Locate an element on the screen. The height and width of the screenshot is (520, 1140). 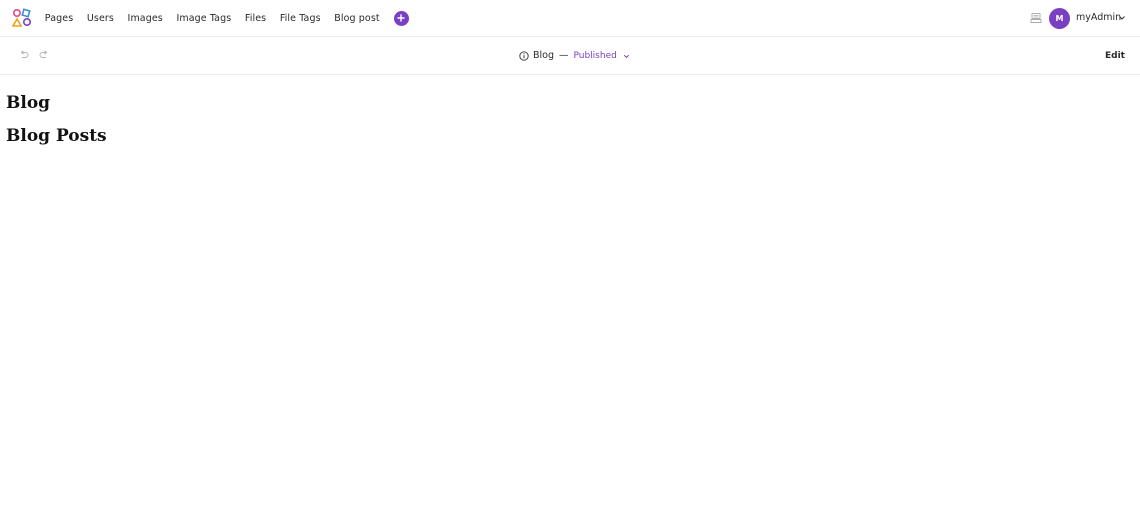
document-toolbar: Blog — Published Edit is located at coordinates (570, 56).